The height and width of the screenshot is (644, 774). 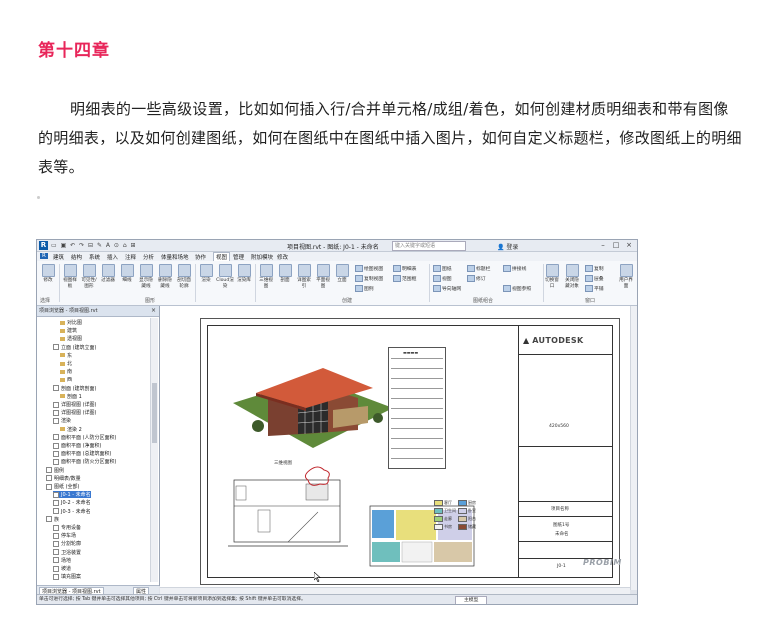 I want to click on show-hidden-lines-button: 显示隐藏线, so click(x=146, y=277).